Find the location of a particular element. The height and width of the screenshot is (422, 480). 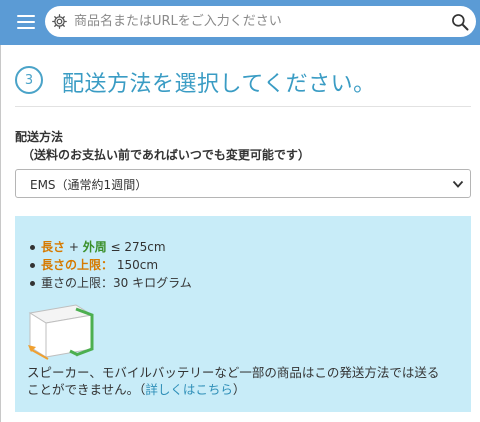

length-limit-value: 150cm is located at coordinates (136, 265).